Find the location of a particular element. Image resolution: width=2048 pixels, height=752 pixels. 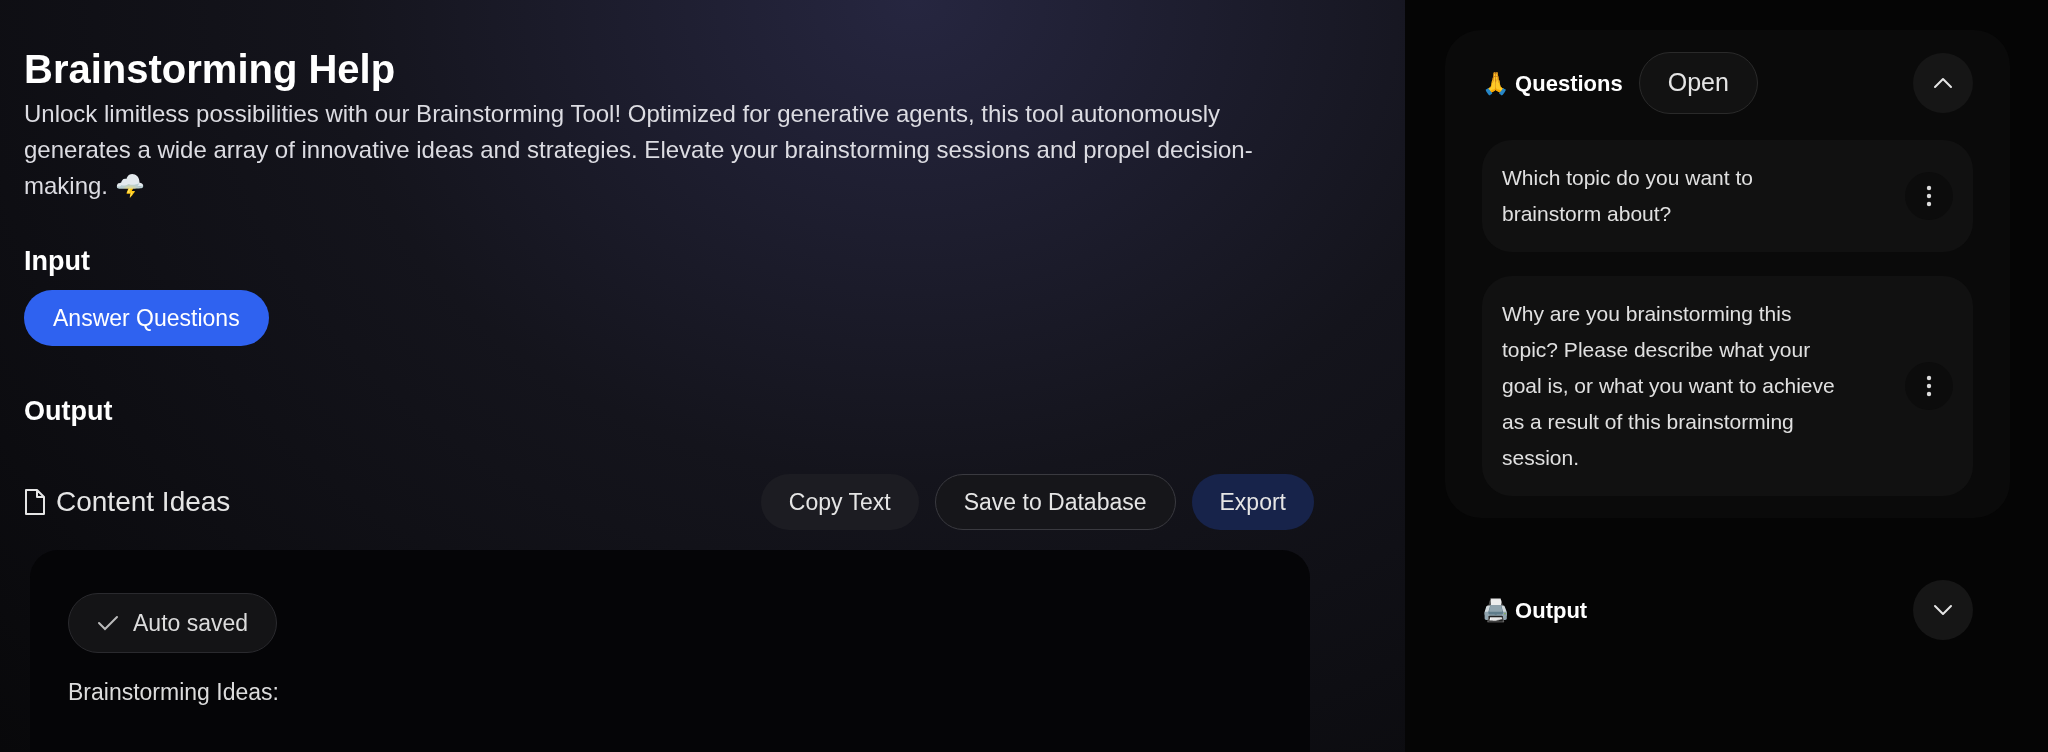

question-text: Why are you brainstorming this topic? Please describe what your goal is, or what you want to achieve as a result of this brainstorming session. is located at coordinates (1669, 386).